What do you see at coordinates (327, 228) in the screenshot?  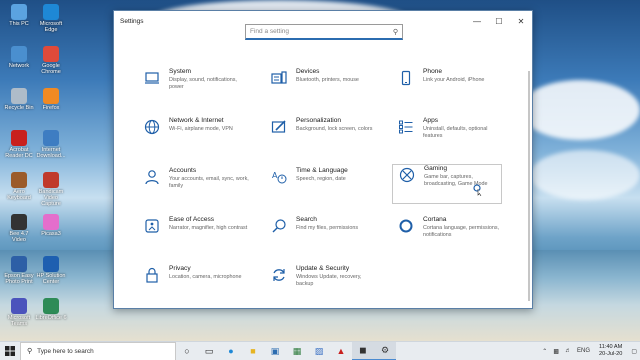 I see `settings-item-desc: Find my files, permissions` at bounding box center [327, 228].